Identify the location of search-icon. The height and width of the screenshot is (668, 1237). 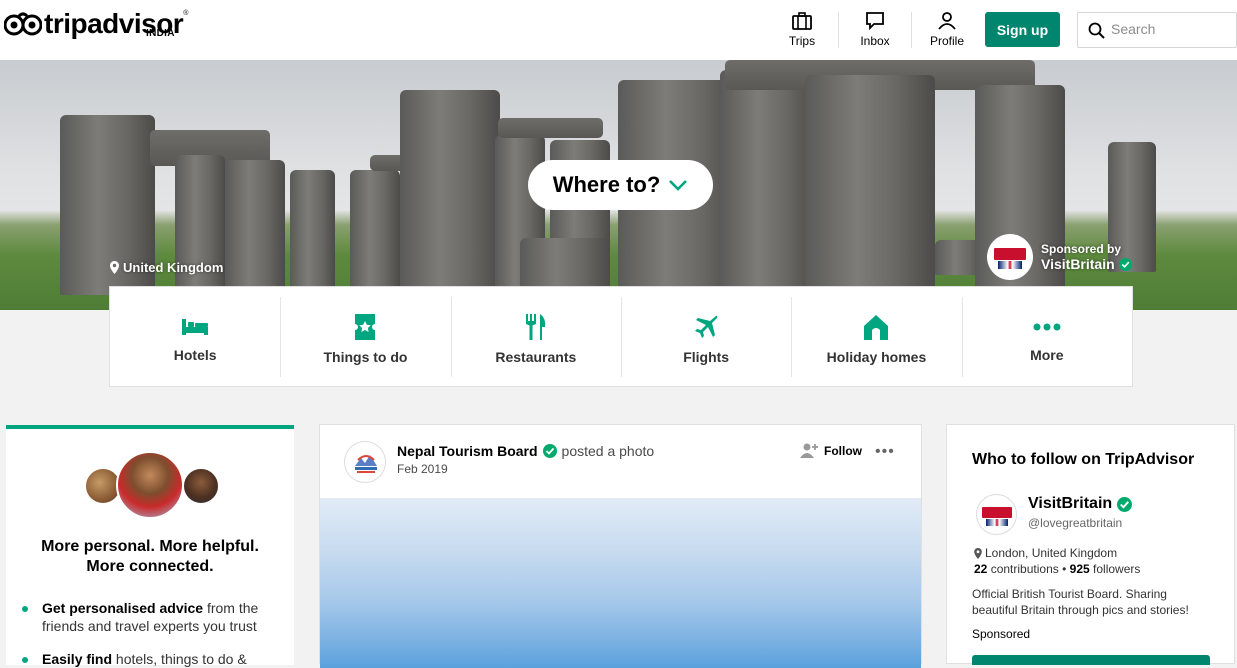
(1096, 30).